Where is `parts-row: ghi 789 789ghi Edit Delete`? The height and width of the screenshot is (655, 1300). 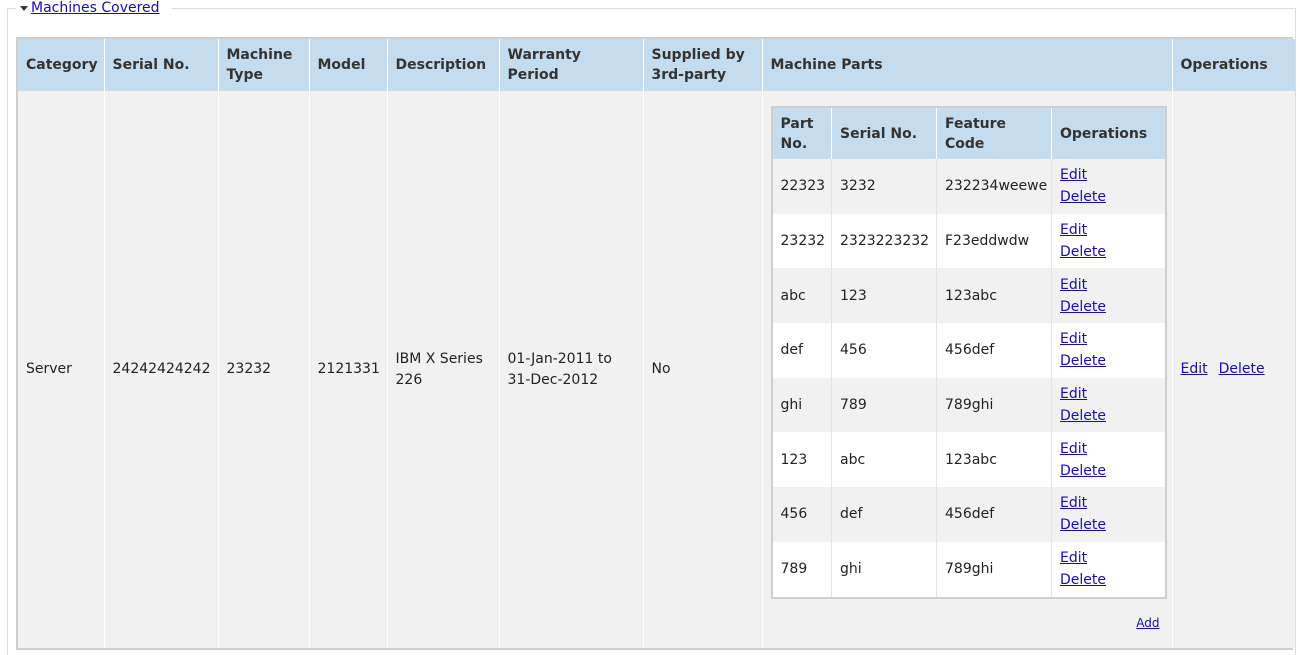 parts-row: ghi 789 789ghi Edit Delete is located at coordinates (968, 405).